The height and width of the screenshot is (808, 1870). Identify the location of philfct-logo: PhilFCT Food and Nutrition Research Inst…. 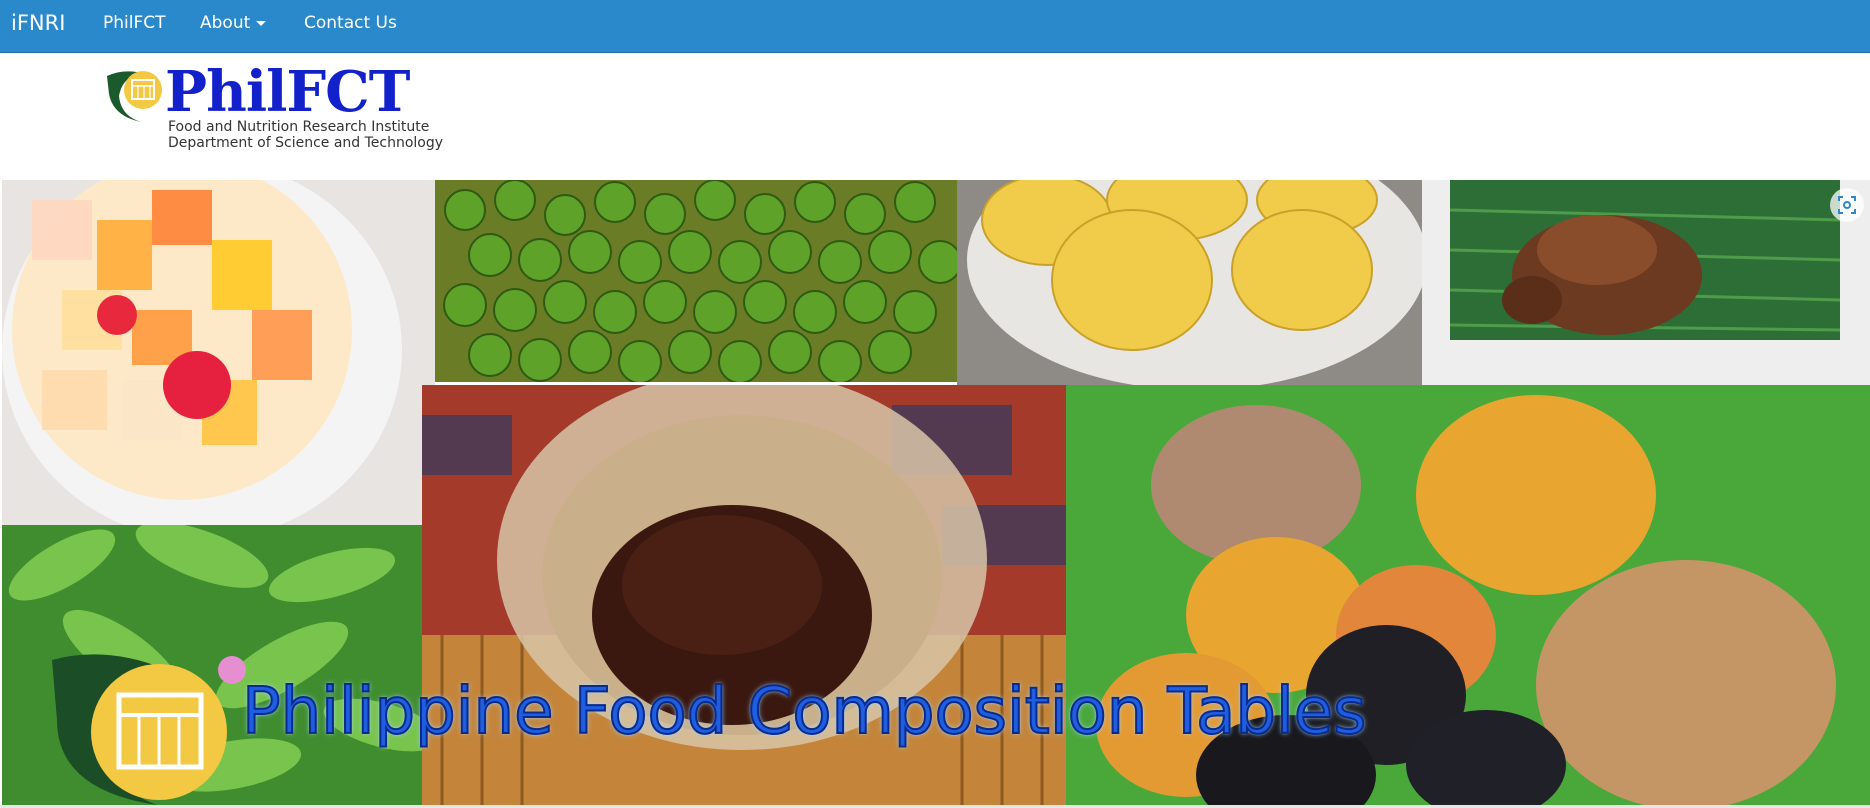
(275, 109).